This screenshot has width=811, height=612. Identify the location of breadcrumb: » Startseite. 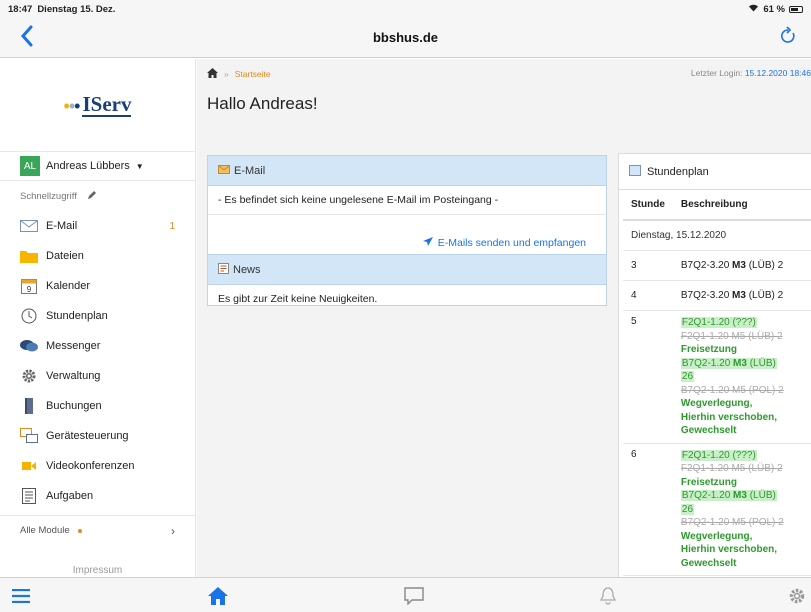
(239, 74).